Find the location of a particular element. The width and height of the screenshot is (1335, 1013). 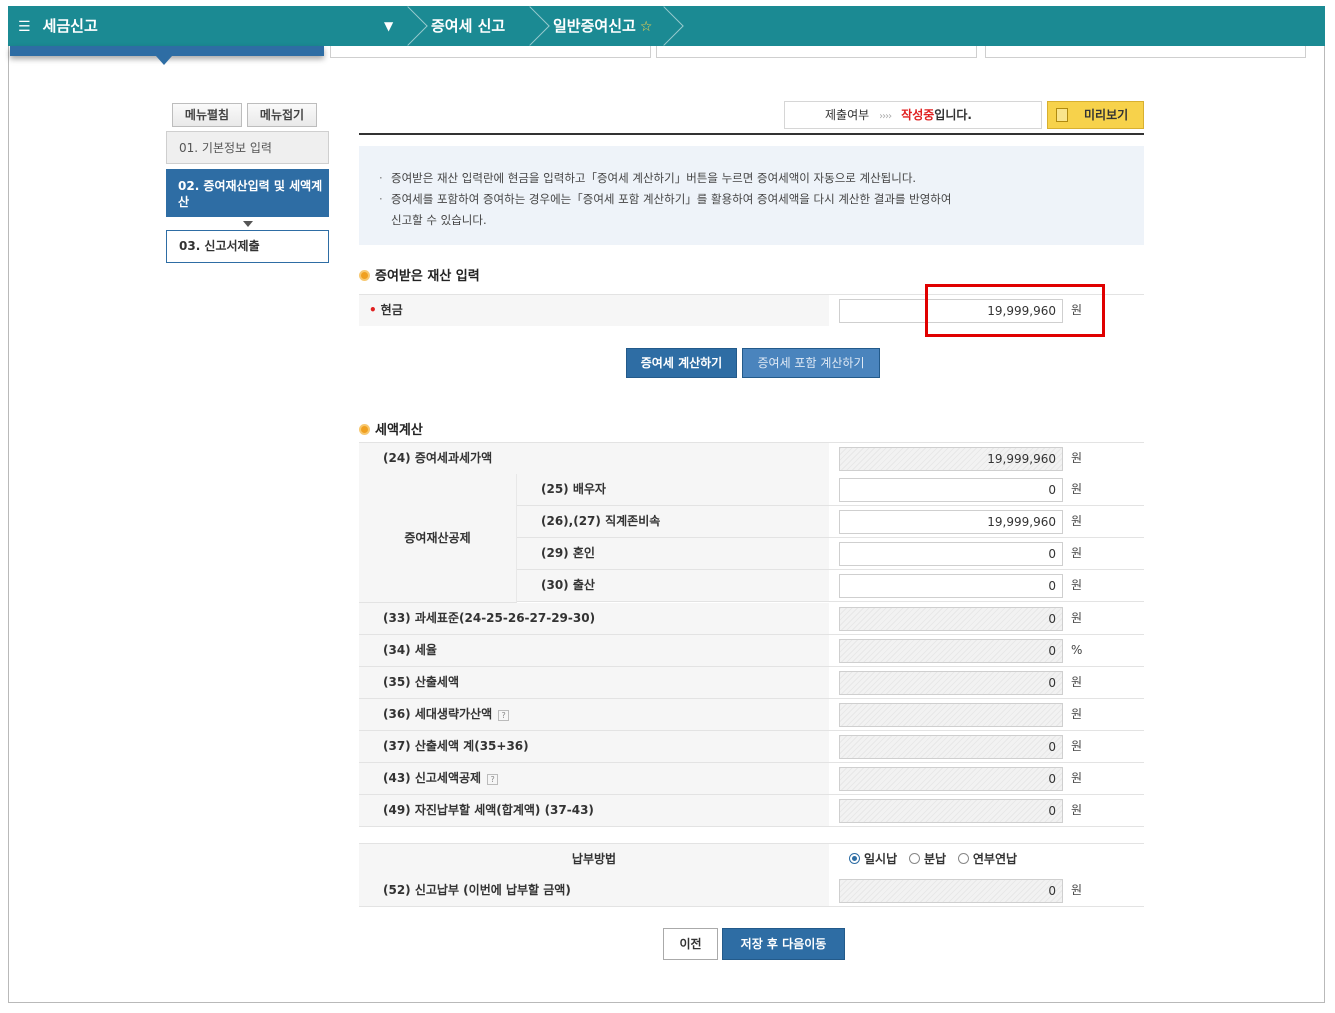

tax-section-title: 세액계산 is located at coordinates (391, 428).